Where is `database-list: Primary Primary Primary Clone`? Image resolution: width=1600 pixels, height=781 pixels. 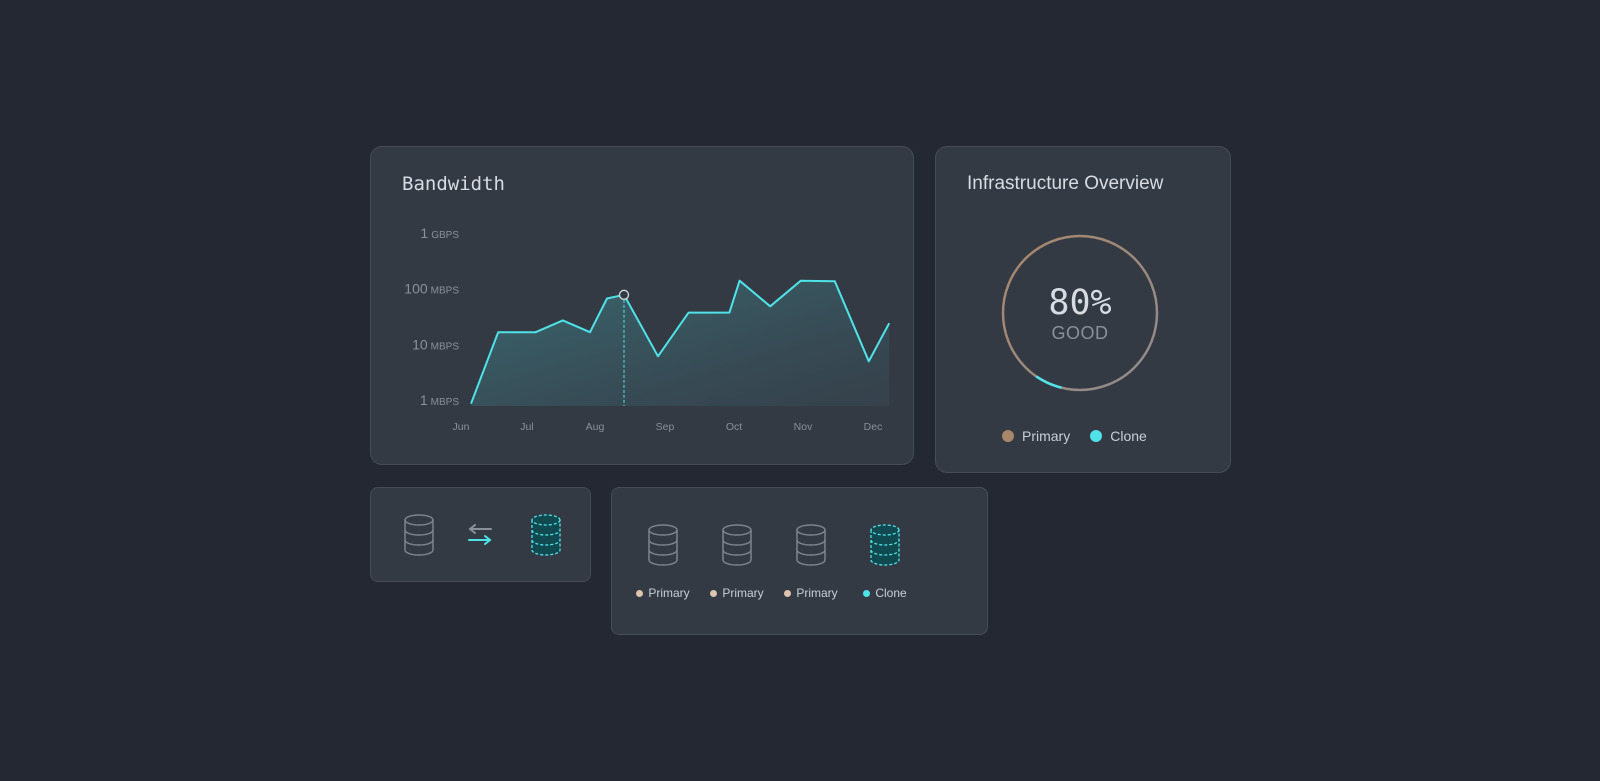
database-list: Primary Primary Primary Clone is located at coordinates (773, 562).